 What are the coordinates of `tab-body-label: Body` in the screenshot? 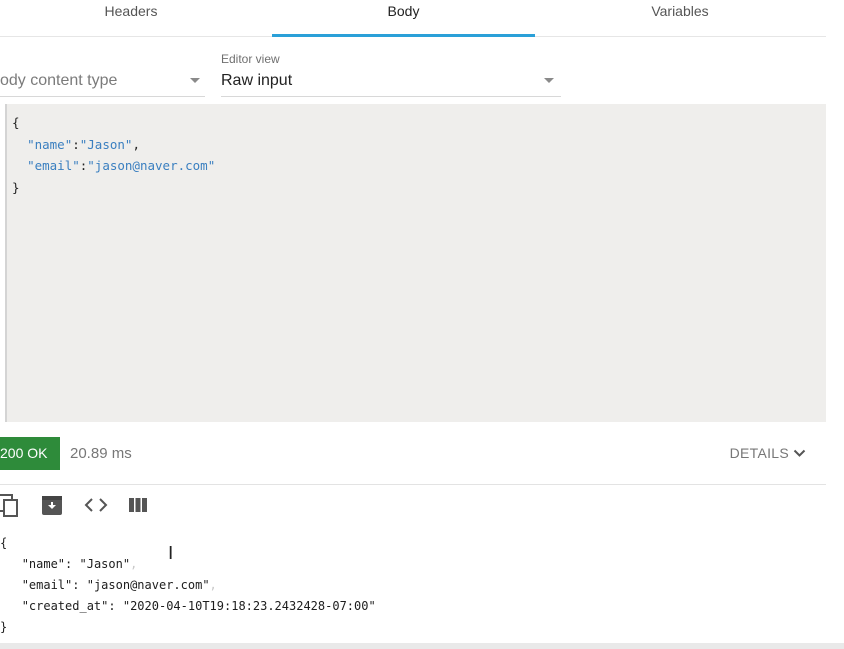 It's located at (403, 11).